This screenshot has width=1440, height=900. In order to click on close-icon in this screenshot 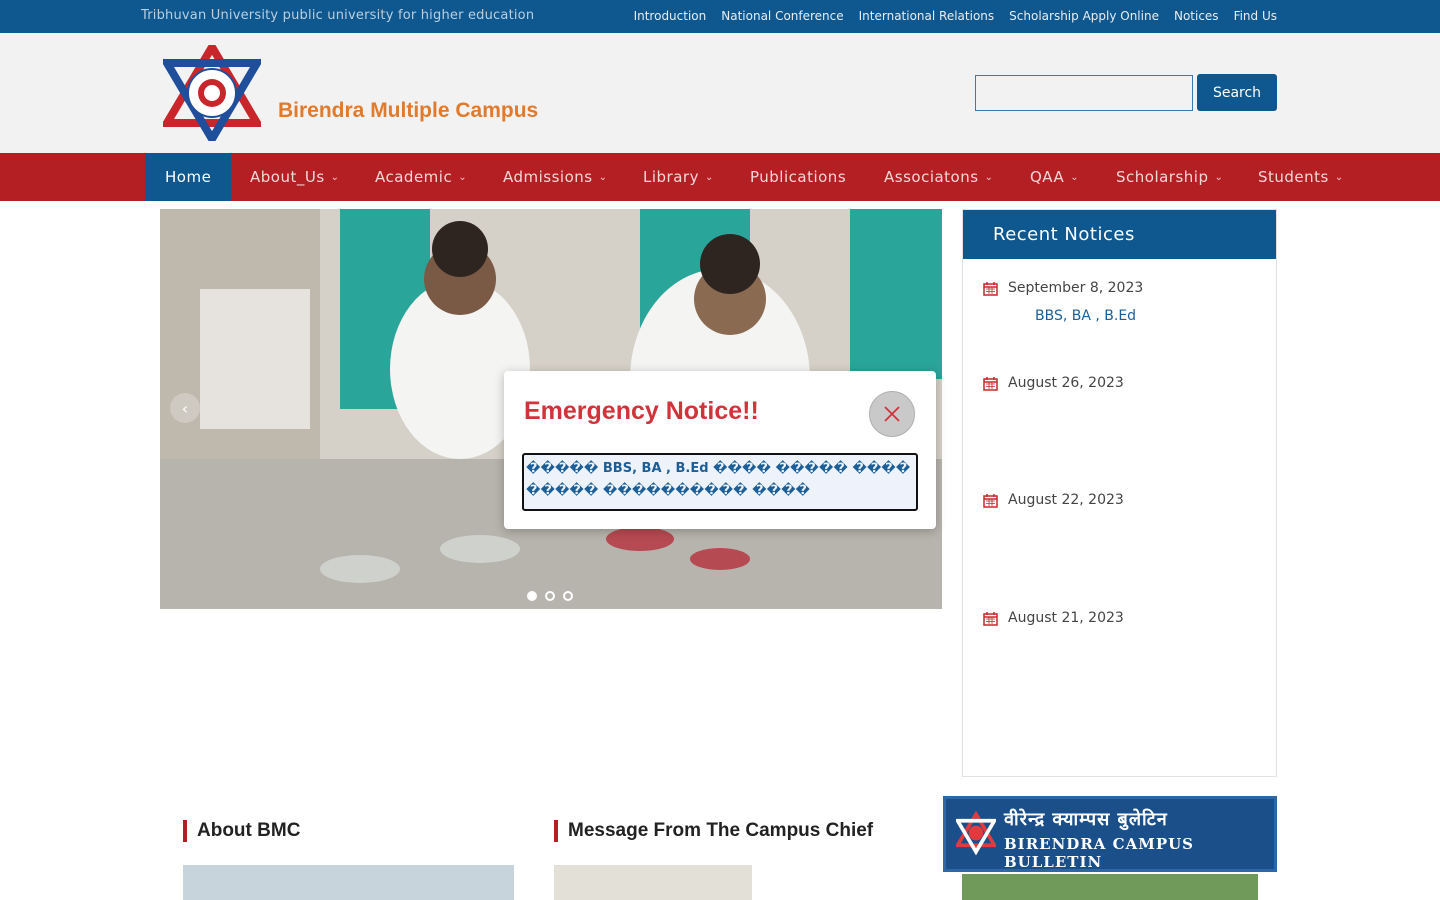, I will do `click(892, 414)`.